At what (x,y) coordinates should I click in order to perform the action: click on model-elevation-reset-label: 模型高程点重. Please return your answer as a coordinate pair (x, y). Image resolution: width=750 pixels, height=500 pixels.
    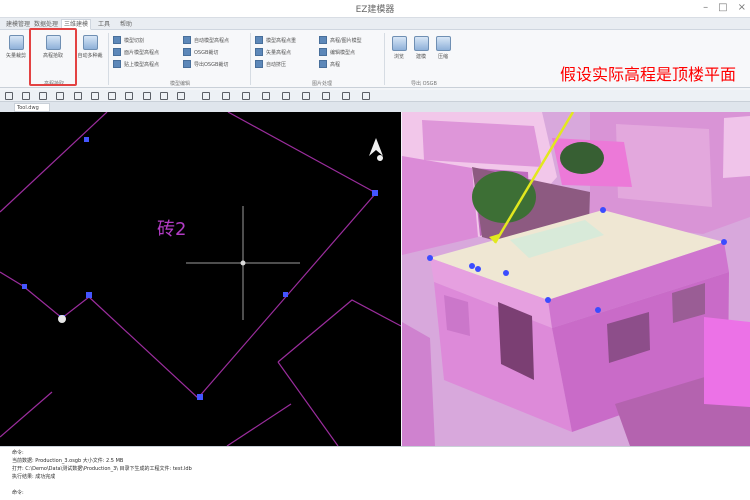
    Looking at the image, I should click on (281, 40).